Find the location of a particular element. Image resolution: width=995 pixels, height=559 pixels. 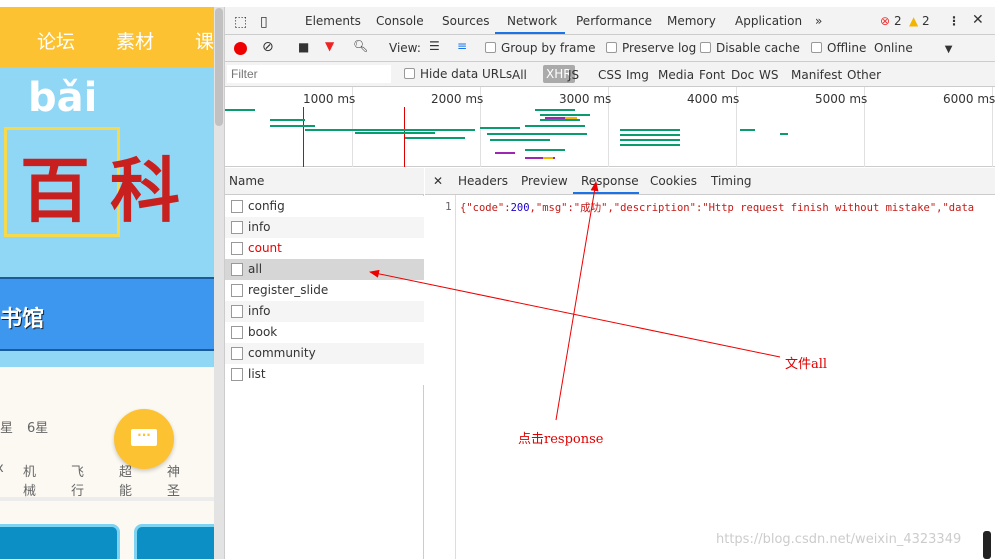

arrow-to-response is located at coordinates (577, 301).